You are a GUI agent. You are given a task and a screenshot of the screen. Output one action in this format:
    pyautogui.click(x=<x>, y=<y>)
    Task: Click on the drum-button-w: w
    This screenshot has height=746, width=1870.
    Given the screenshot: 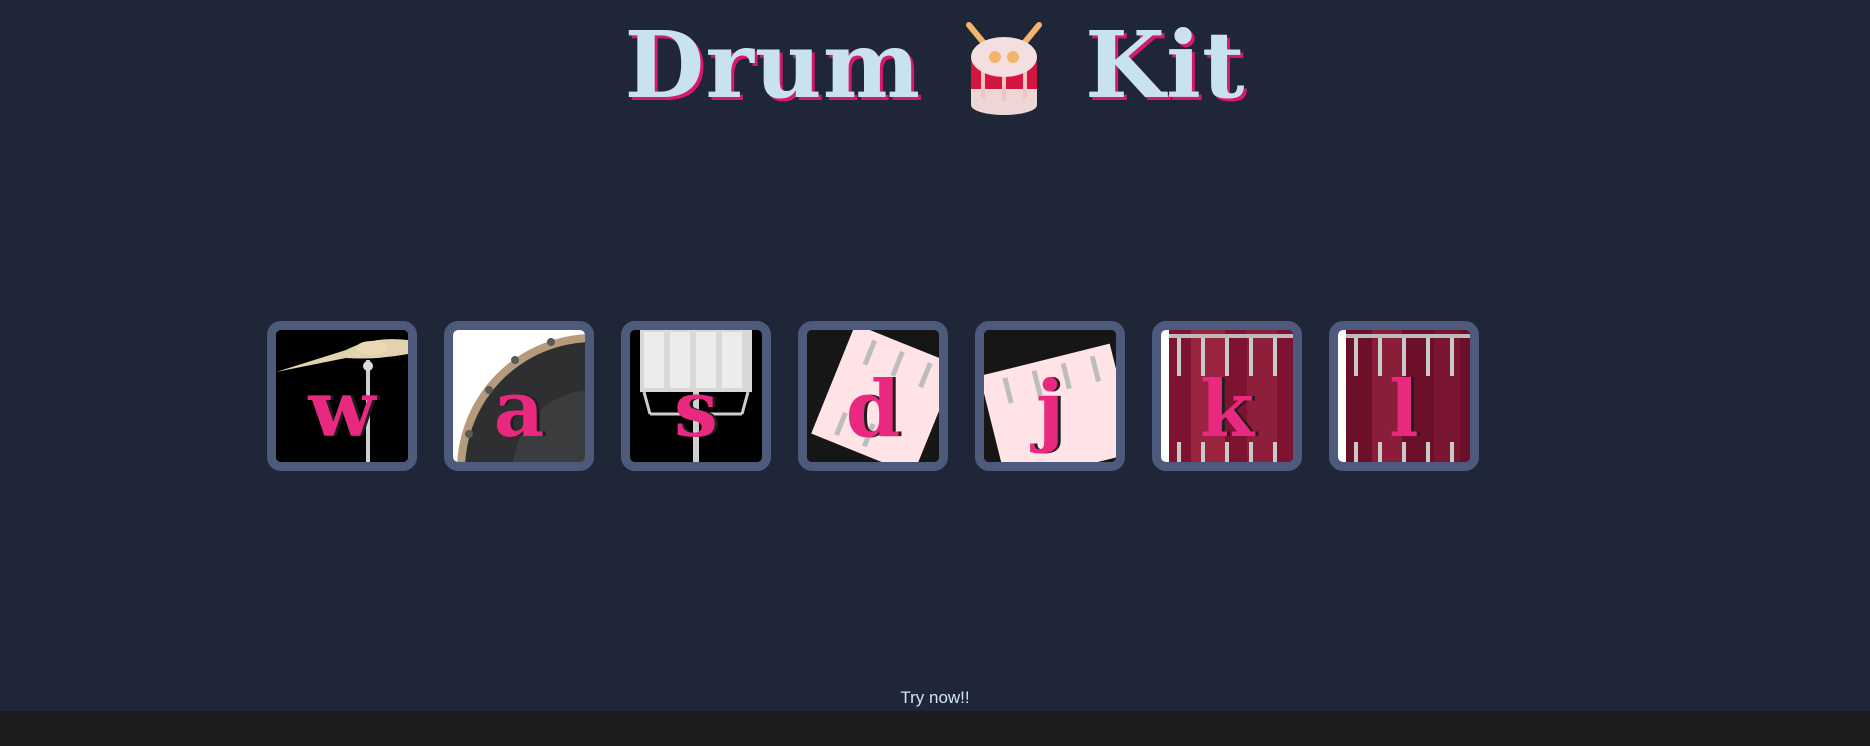 What is the action you would take?
    pyautogui.click(x=342, y=396)
    